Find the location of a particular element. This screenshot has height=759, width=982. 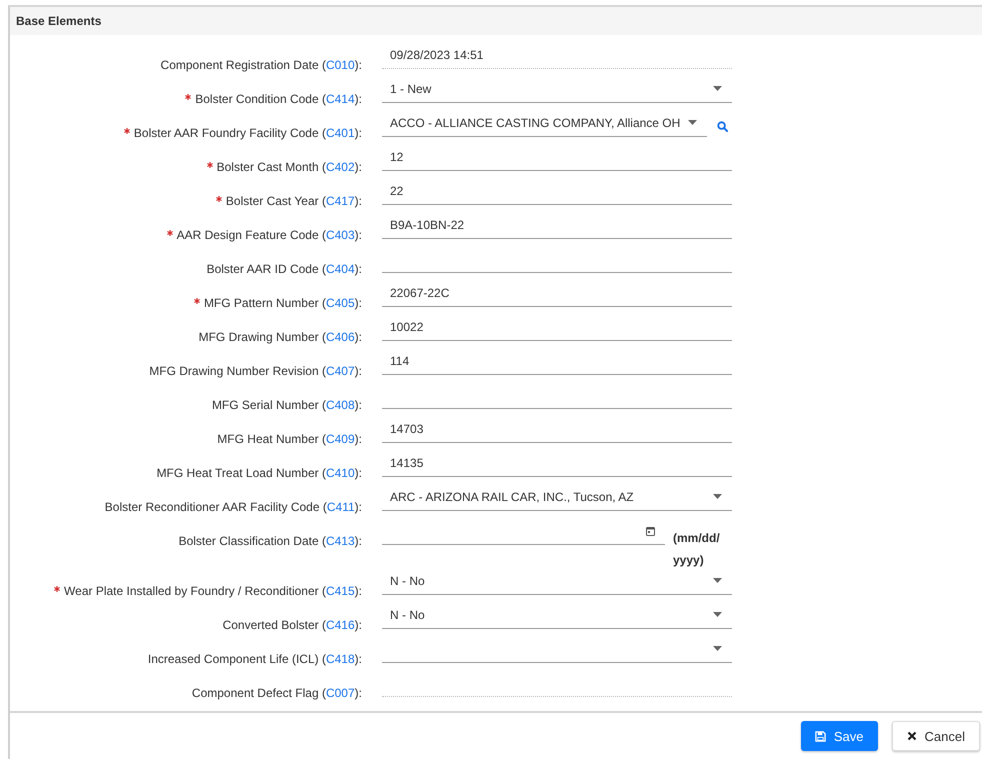

field-label: MFG Serial Number (C408): is located at coordinates (287, 404).